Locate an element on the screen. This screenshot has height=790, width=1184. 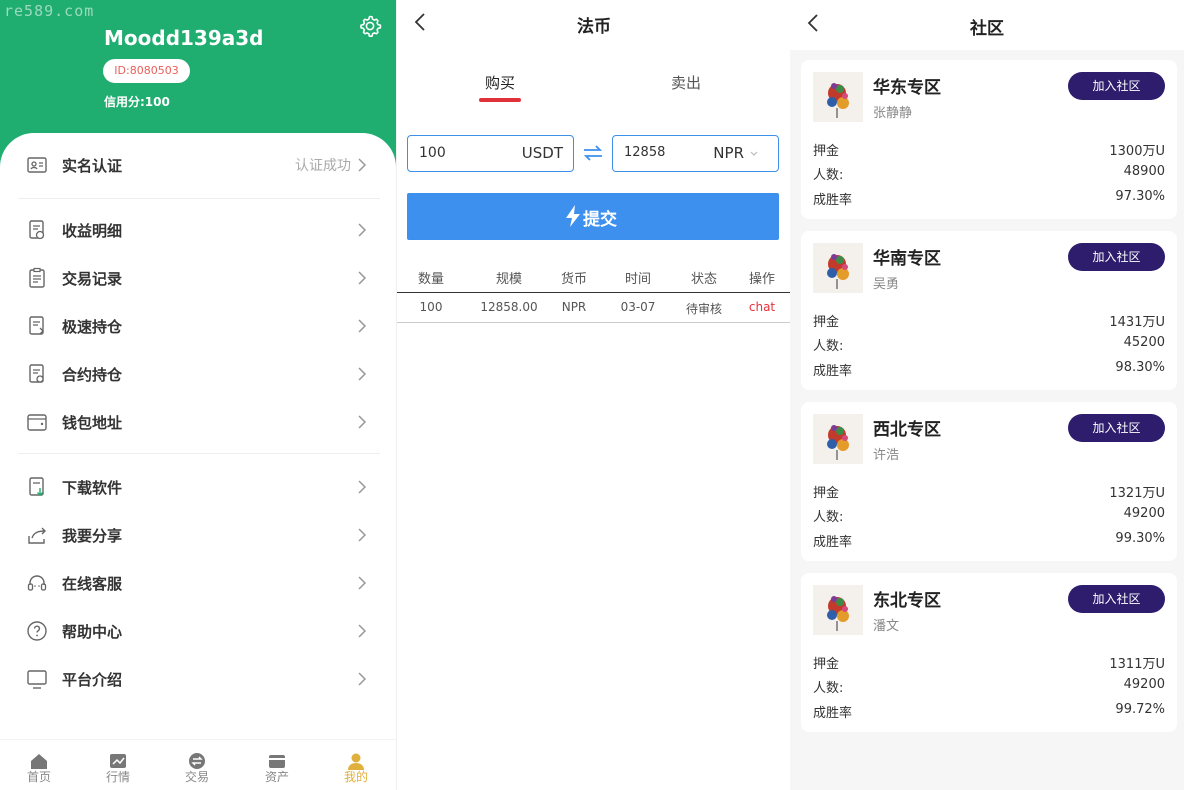
table-header-action: 操作 is located at coordinates (761, 279).